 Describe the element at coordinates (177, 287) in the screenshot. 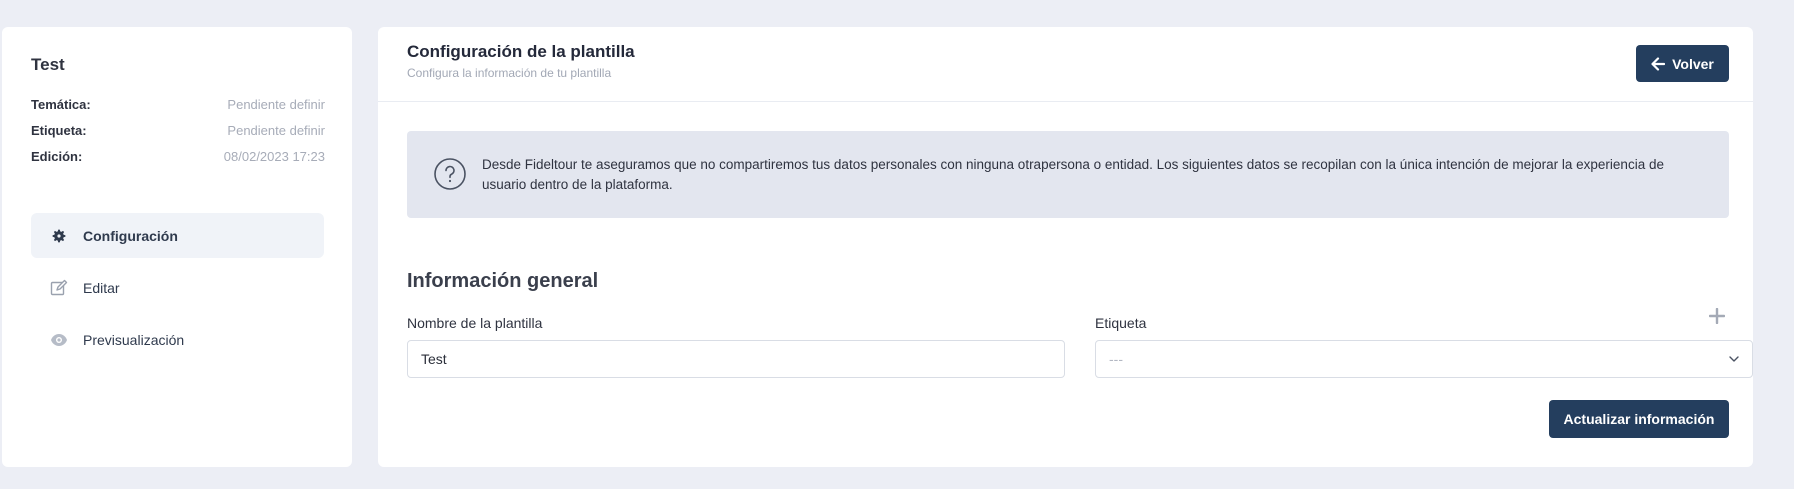

I see `sidebar-item-editar: Editar` at that location.